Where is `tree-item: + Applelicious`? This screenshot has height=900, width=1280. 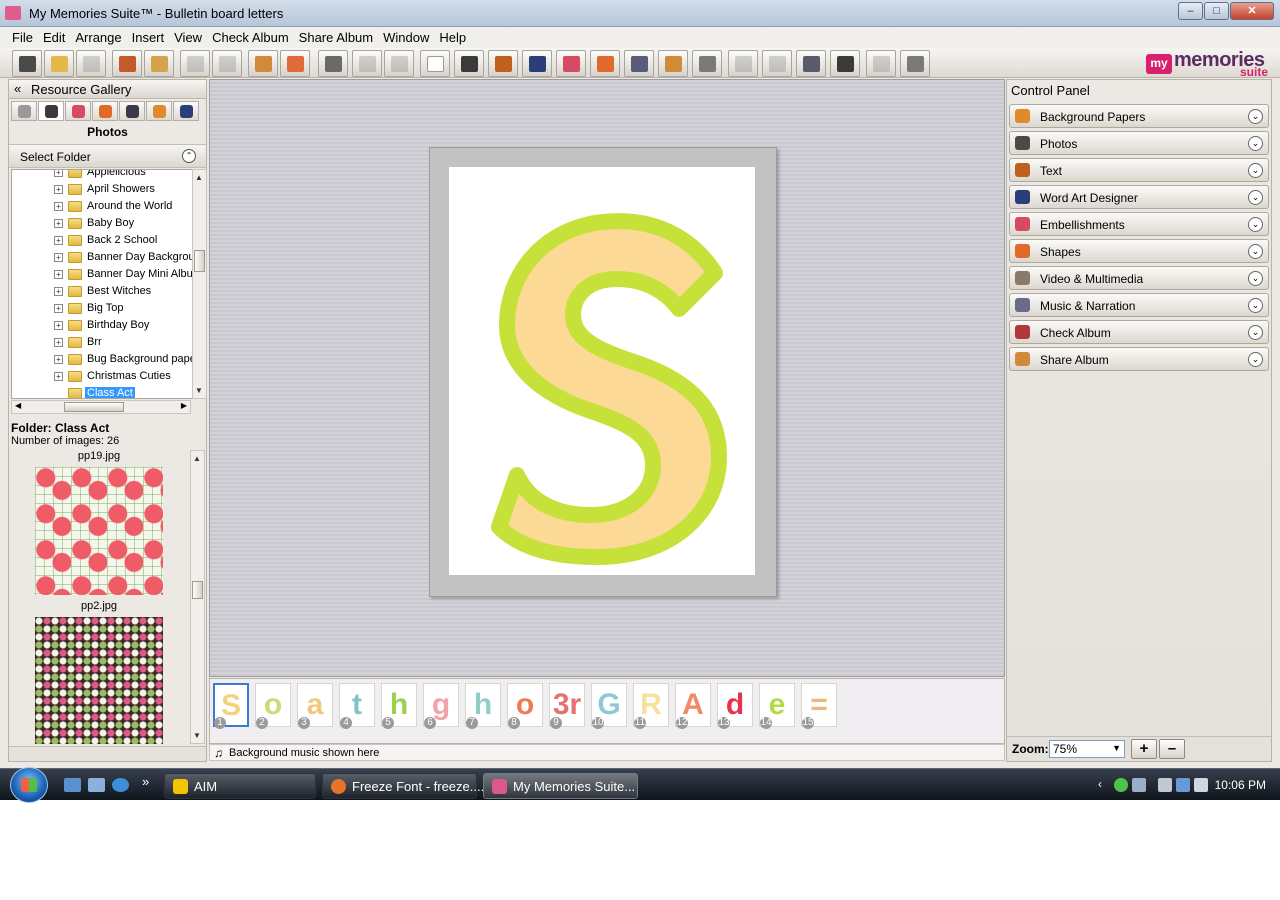
tree-item: + Applelicious is located at coordinates (102, 175).